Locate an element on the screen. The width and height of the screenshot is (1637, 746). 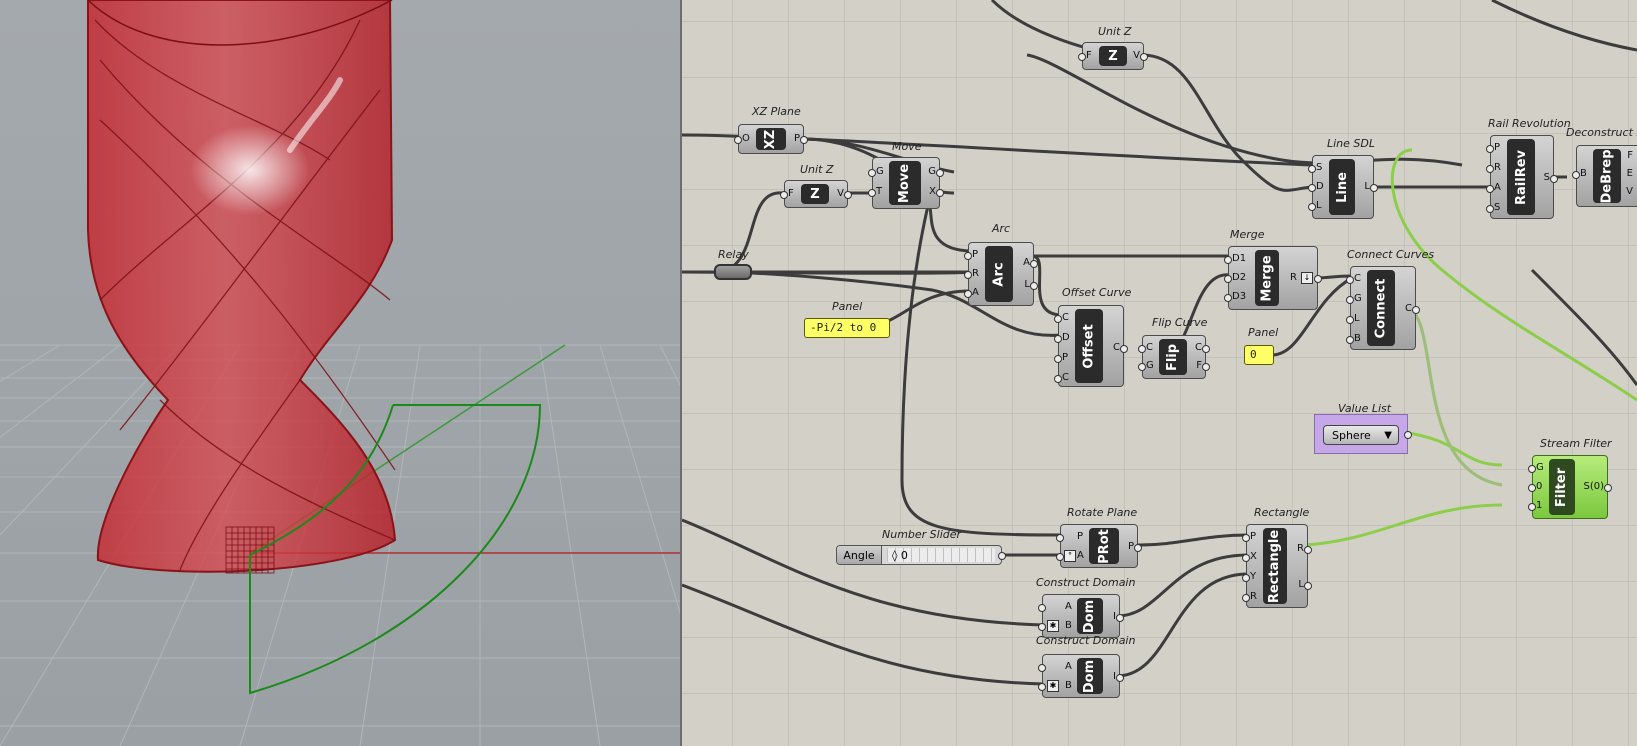
unit-z-component: F Z V is located at coordinates (816, 194).